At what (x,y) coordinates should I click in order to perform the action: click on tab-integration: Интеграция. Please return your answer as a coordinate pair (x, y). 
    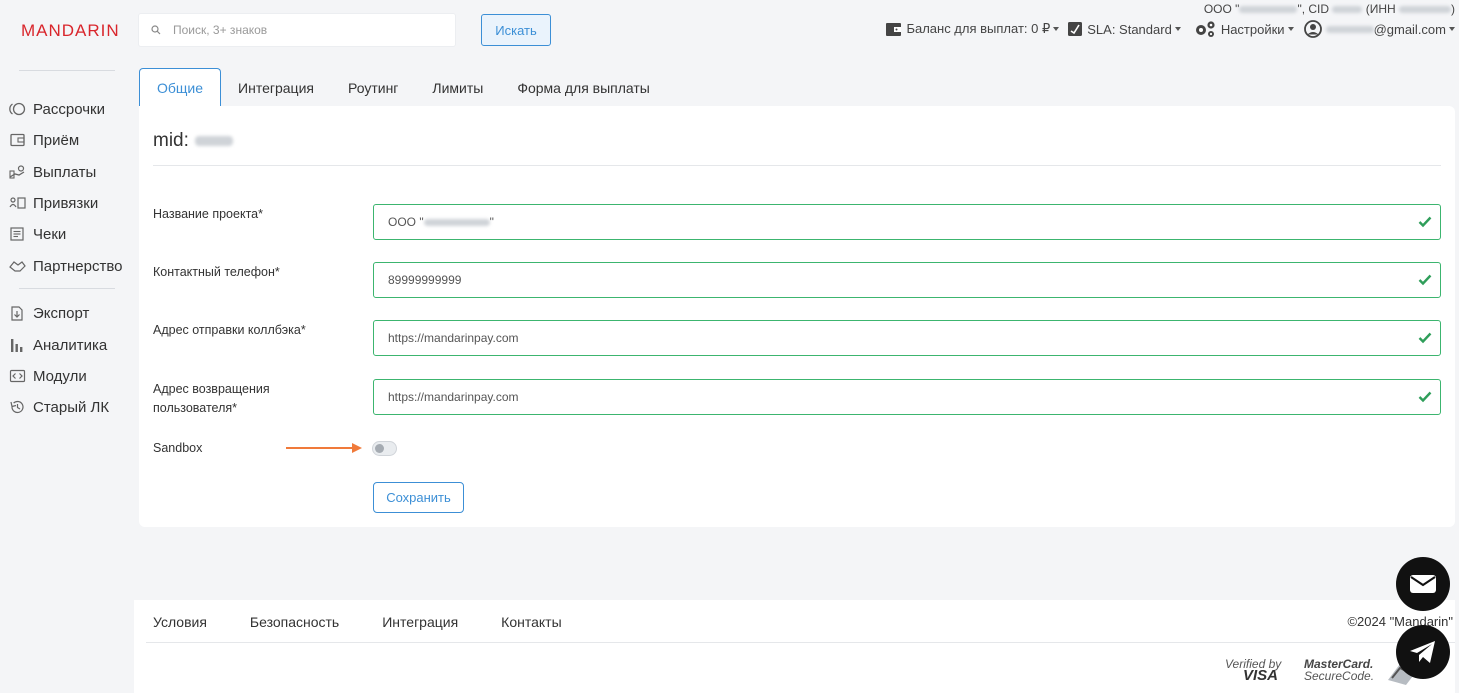
    Looking at the image, I should click on (276, 87).